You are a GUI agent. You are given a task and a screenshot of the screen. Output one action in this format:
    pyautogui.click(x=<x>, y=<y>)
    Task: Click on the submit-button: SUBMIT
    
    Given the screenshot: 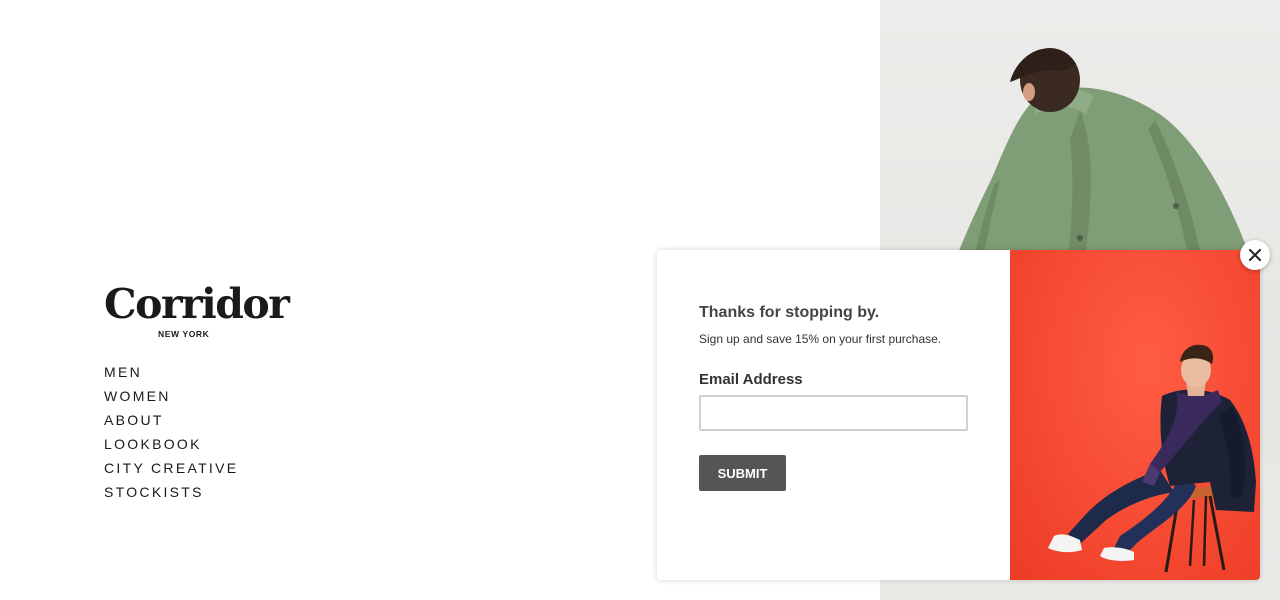 What is the action you would take?
    pyautogui.click(x=742, y=473)
    